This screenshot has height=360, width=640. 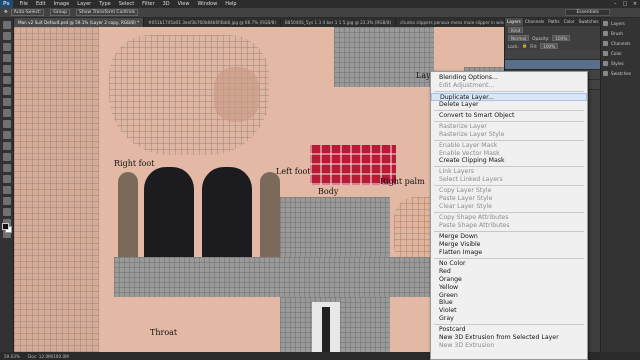 What do you see at coordinates (84, 4) in the screenshot?
I see `menu-layer: Layer` at bounding box center [84, 4].